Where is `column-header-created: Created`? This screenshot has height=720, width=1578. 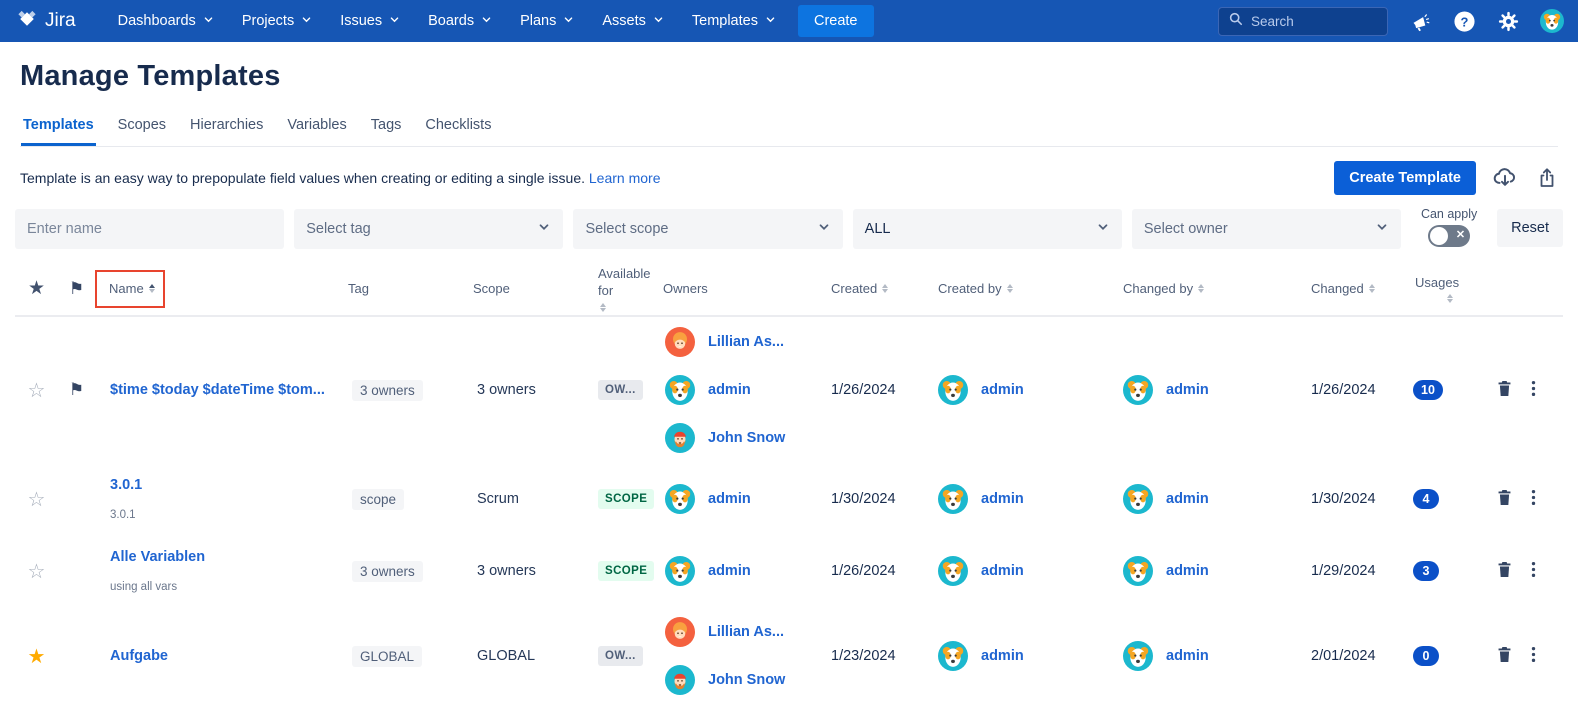 column-header-created: Created is located at coordinates (872, 289).